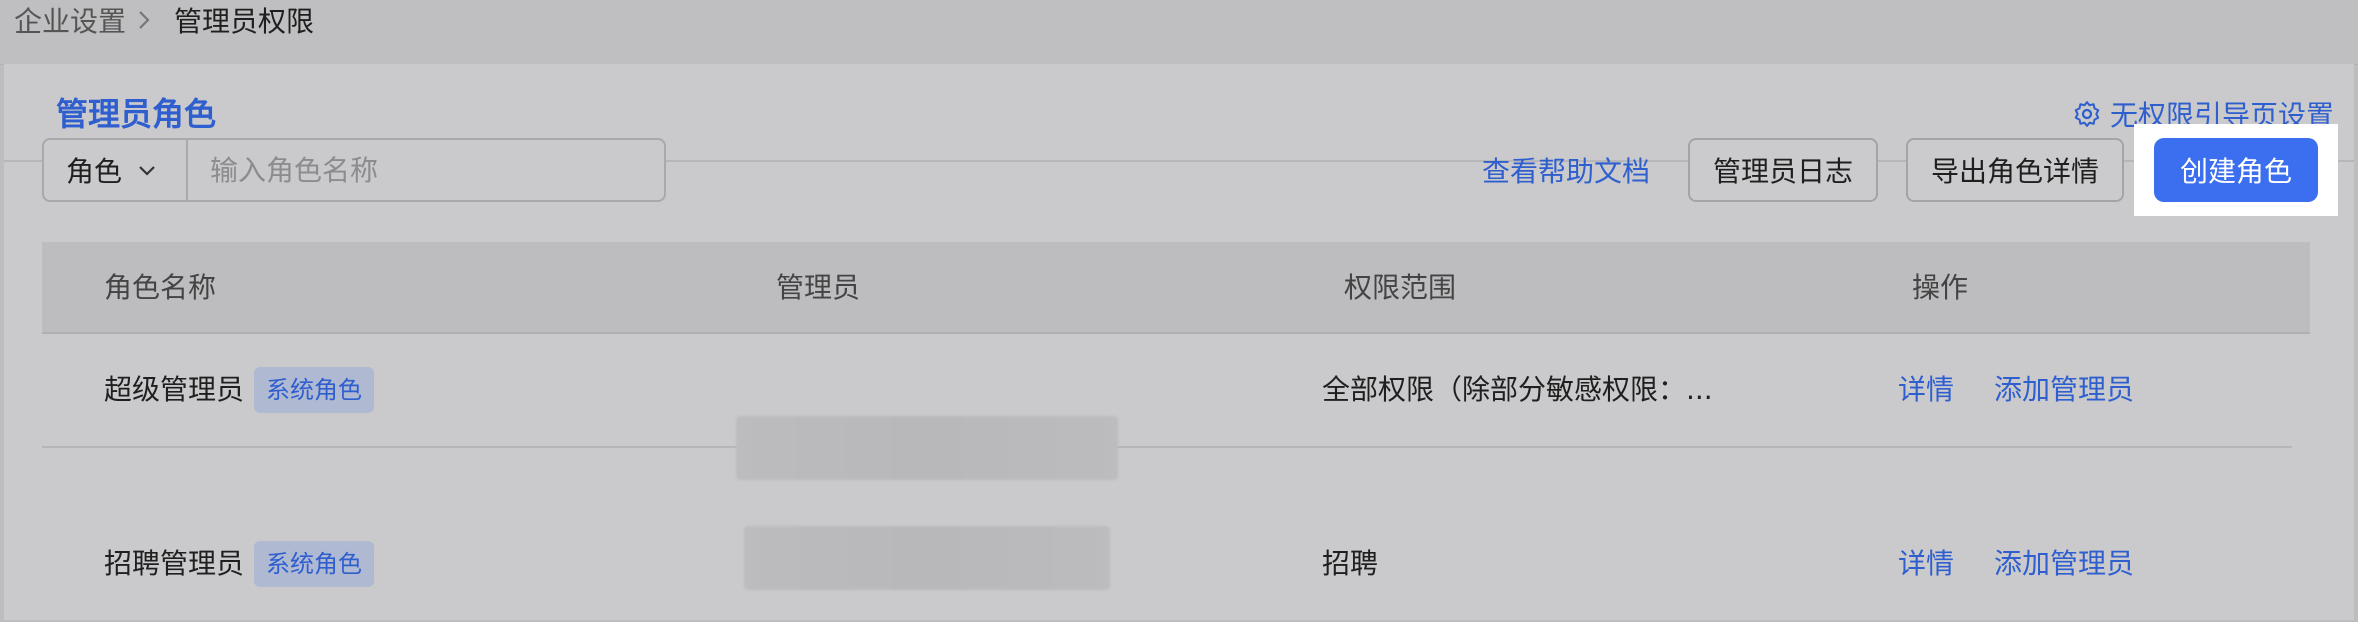  I want to click on role-filter-select: 角色, so click(116, 170).